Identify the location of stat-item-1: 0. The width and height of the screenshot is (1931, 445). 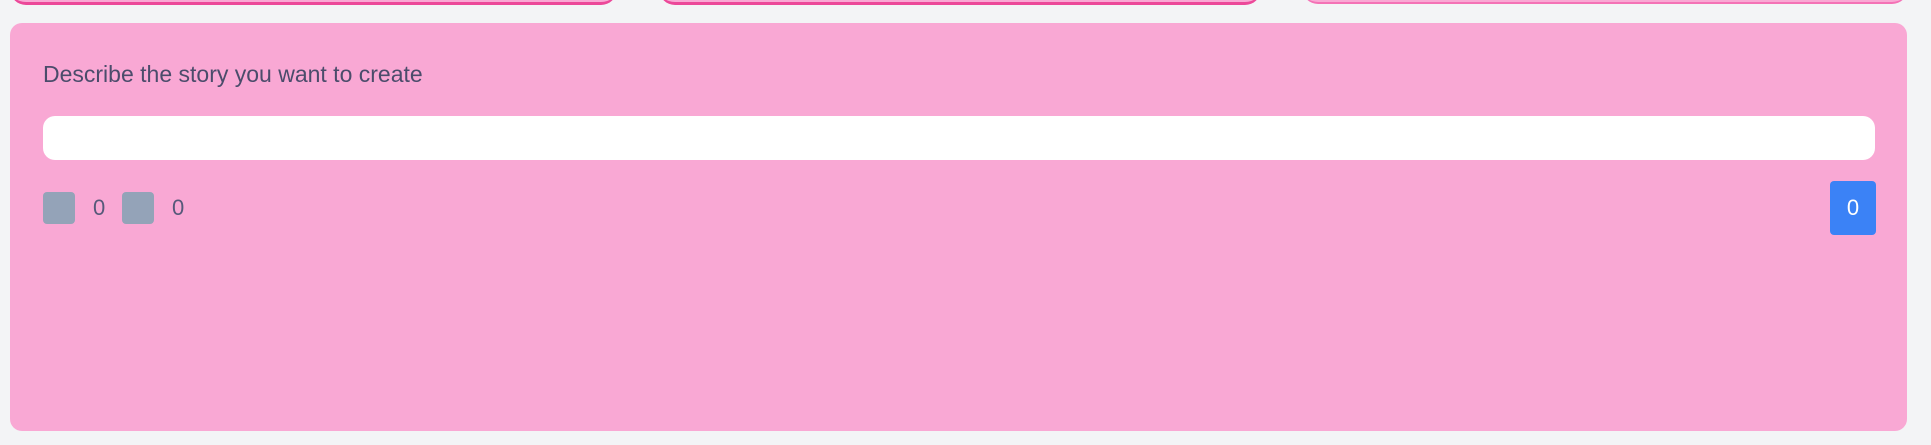
(74, 208).